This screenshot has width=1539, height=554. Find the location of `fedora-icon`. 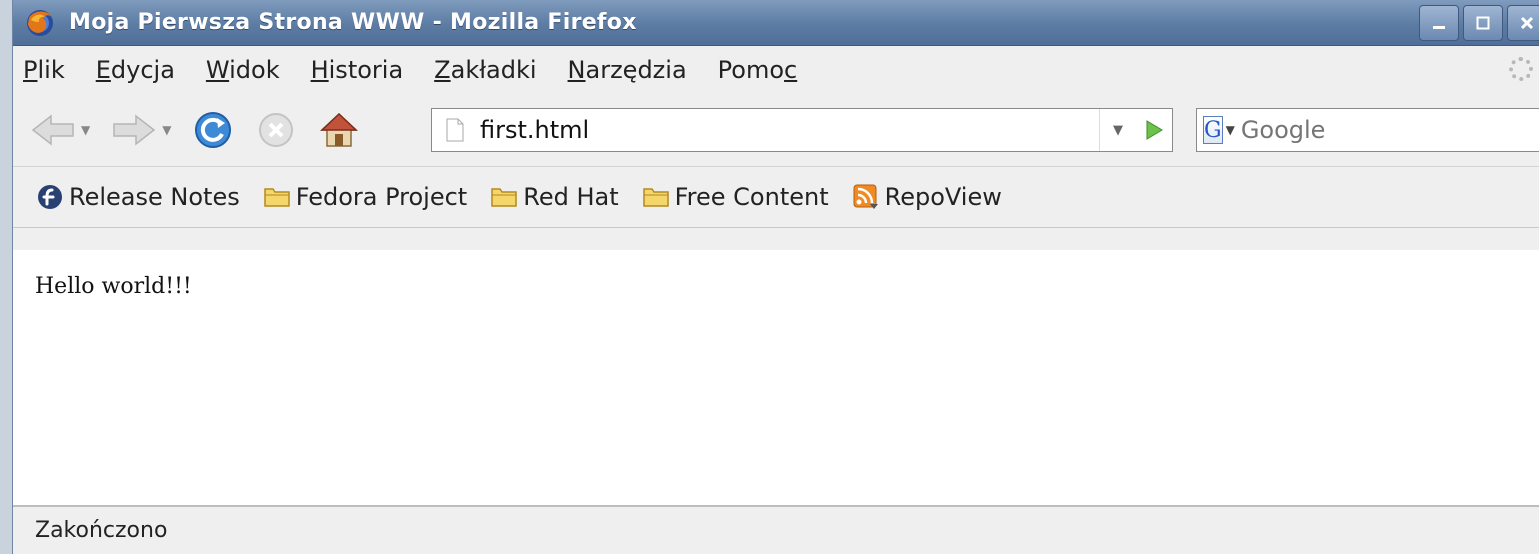

fedora-icon is located at coordinates (50, 197).